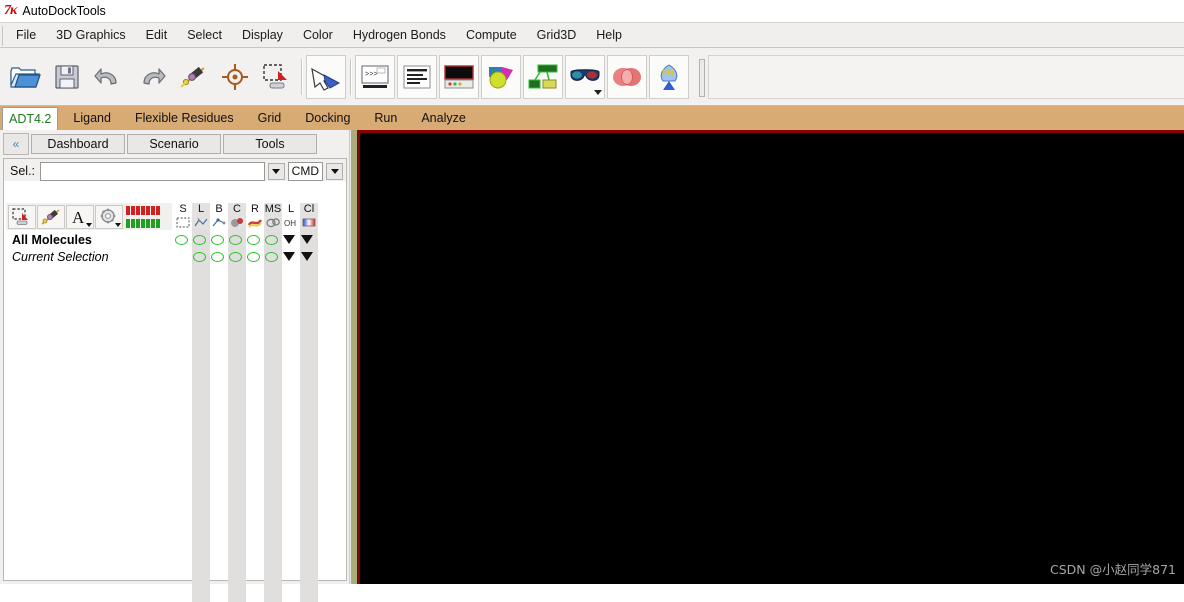  Describe the element at coordinates (273, 216) in the screenshot. I see `column-header-ms: MS` at that location.